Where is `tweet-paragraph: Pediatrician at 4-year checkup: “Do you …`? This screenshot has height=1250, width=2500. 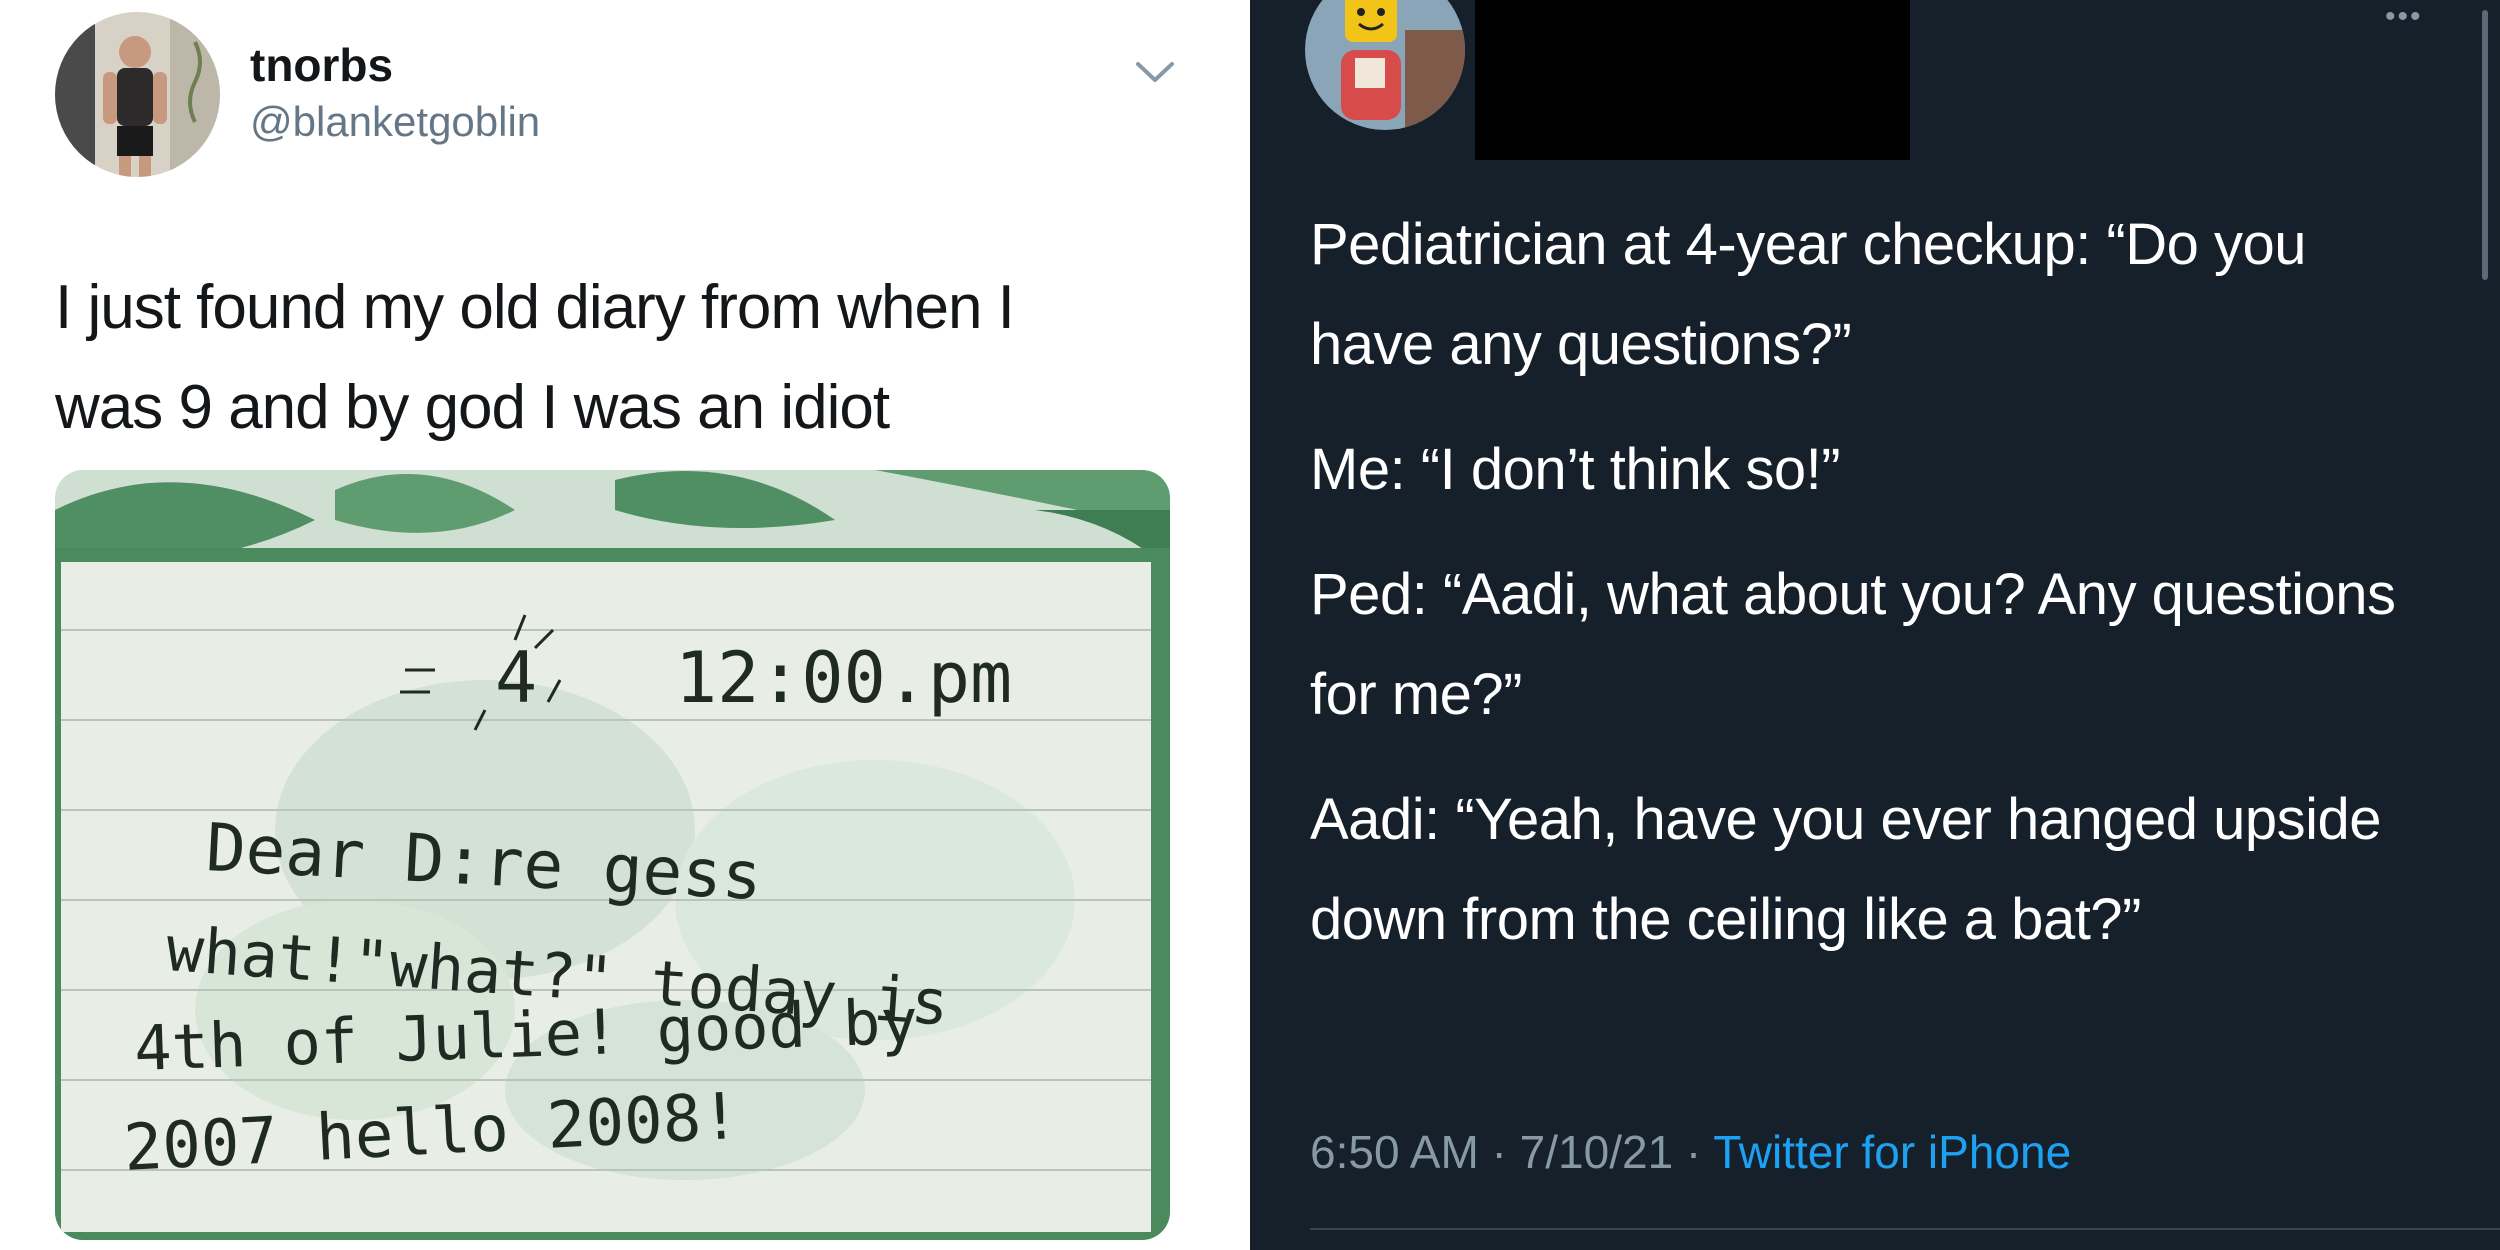 tweet-paragraph: Pediatrician at 4-year checkup: “Do you … is located at coordinates (1808, 294).